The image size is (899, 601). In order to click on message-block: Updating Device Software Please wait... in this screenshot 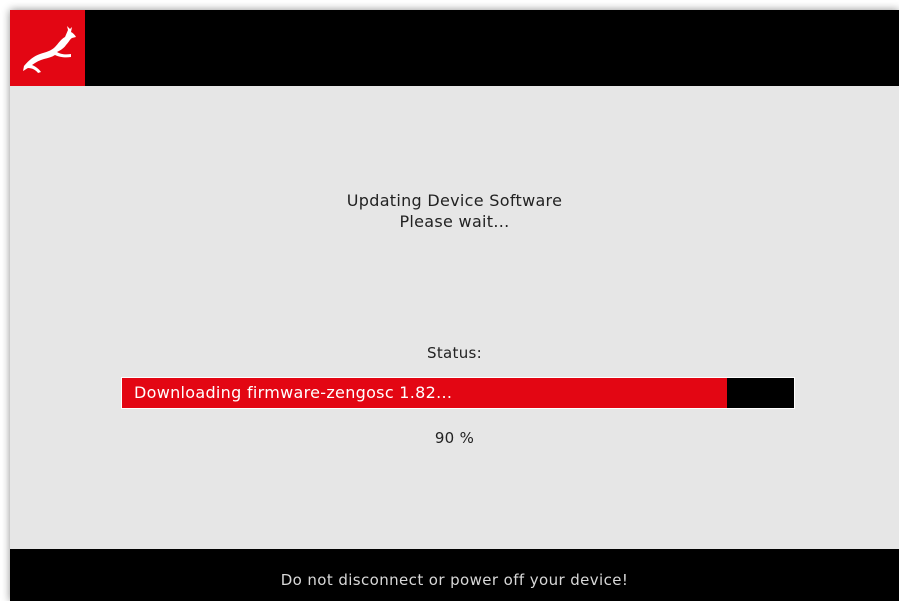, I will do `click(454, 211)`.